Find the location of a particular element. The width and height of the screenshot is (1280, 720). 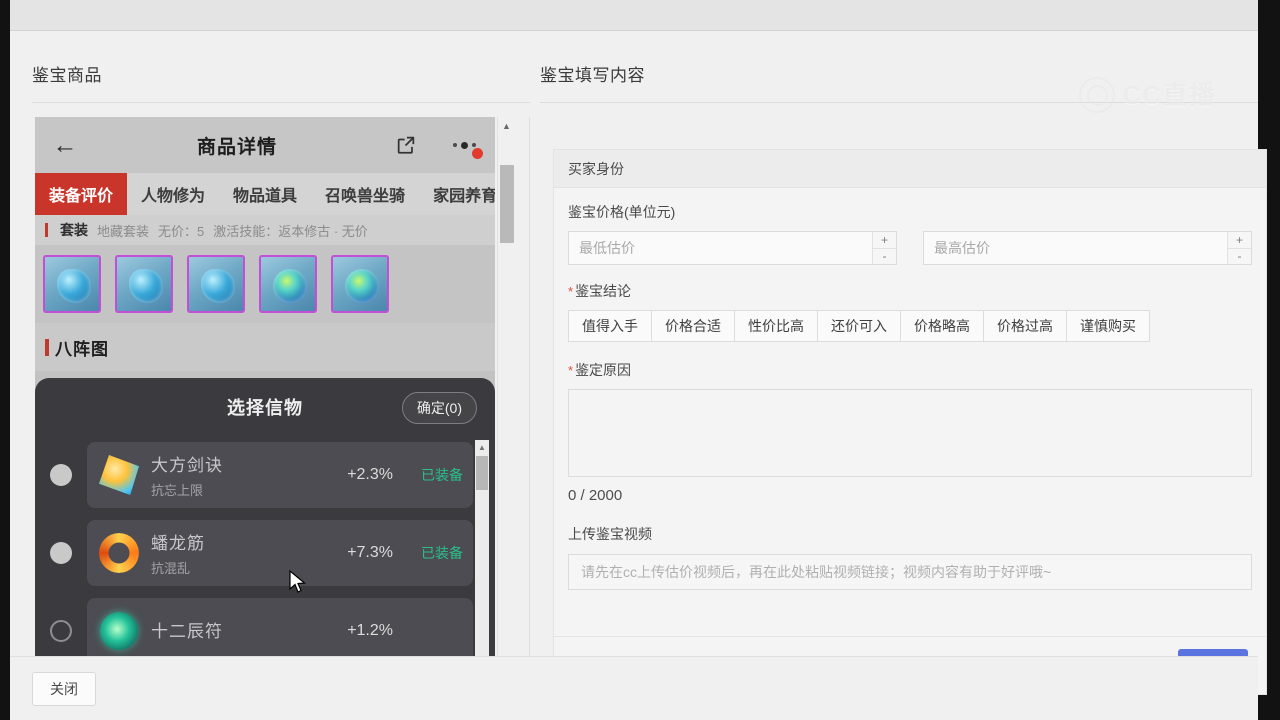

share-external-icon is located at coordinates (406, 145).